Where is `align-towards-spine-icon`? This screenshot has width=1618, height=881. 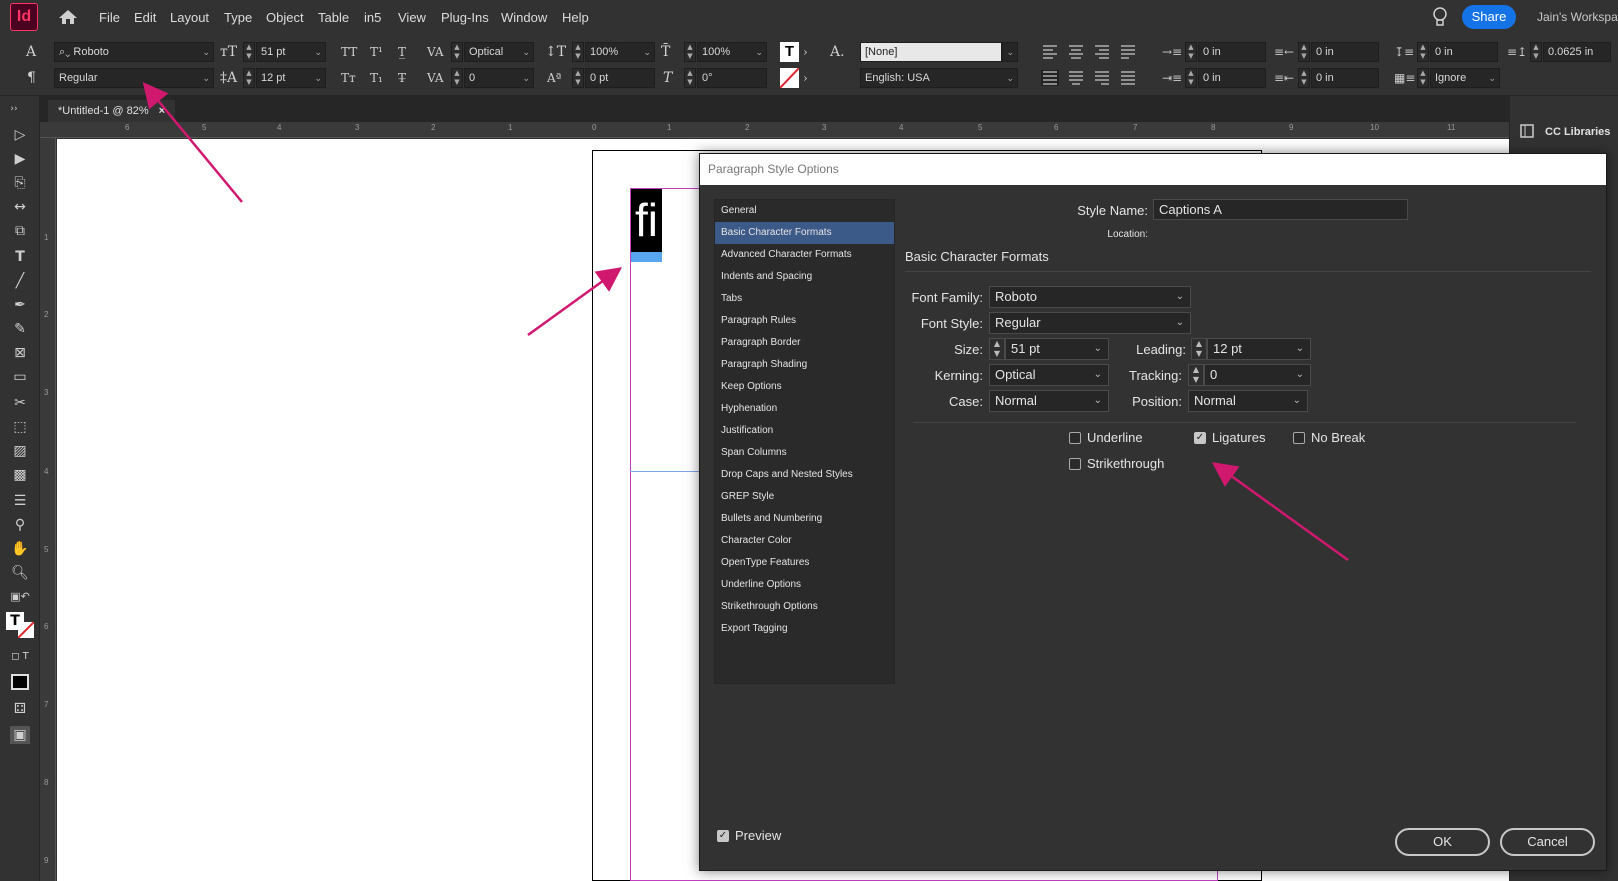
align-towards-spine-icon is located at coordinates (1128, 78).